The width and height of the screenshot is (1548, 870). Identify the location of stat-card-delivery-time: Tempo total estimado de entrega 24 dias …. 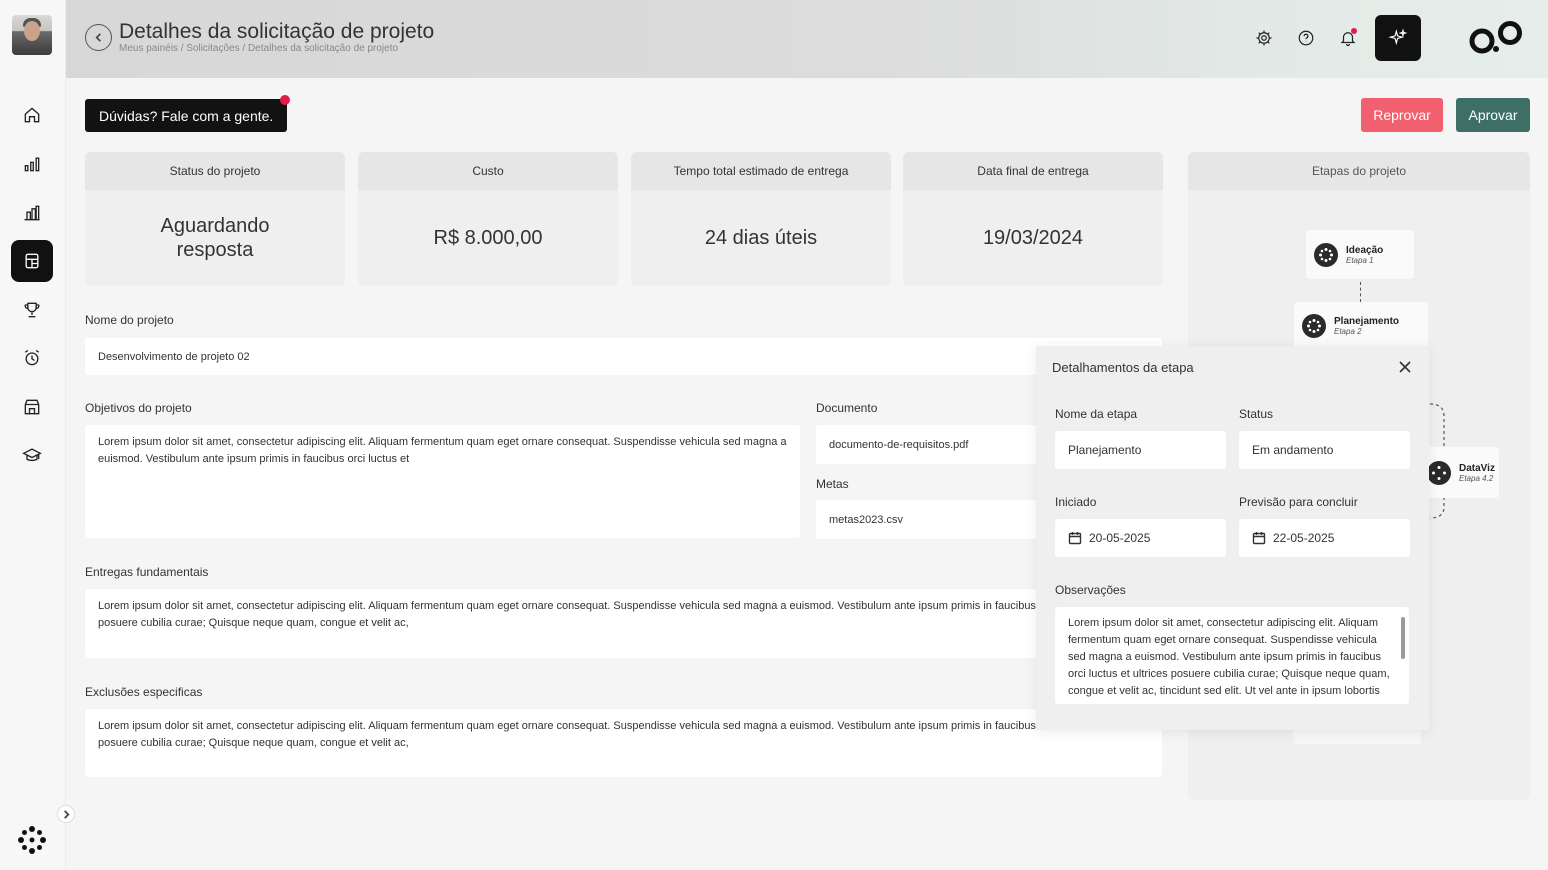
(761, 219).